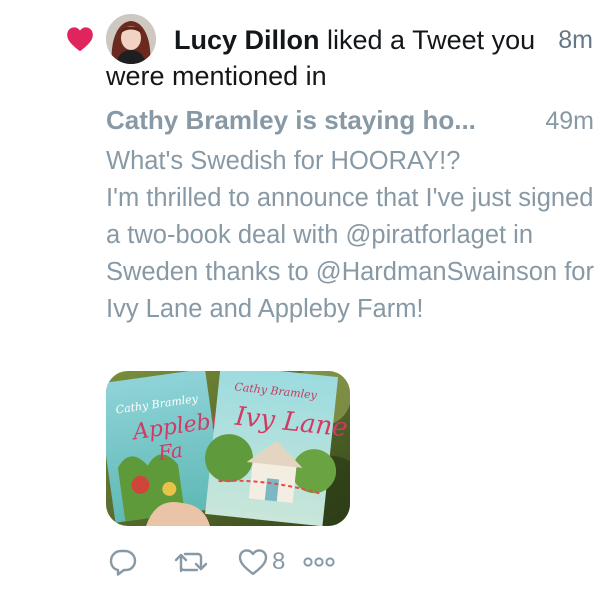 The height and width of the screenshot is (596, 608). I want to click on retweet-icon, so click(191, 562).